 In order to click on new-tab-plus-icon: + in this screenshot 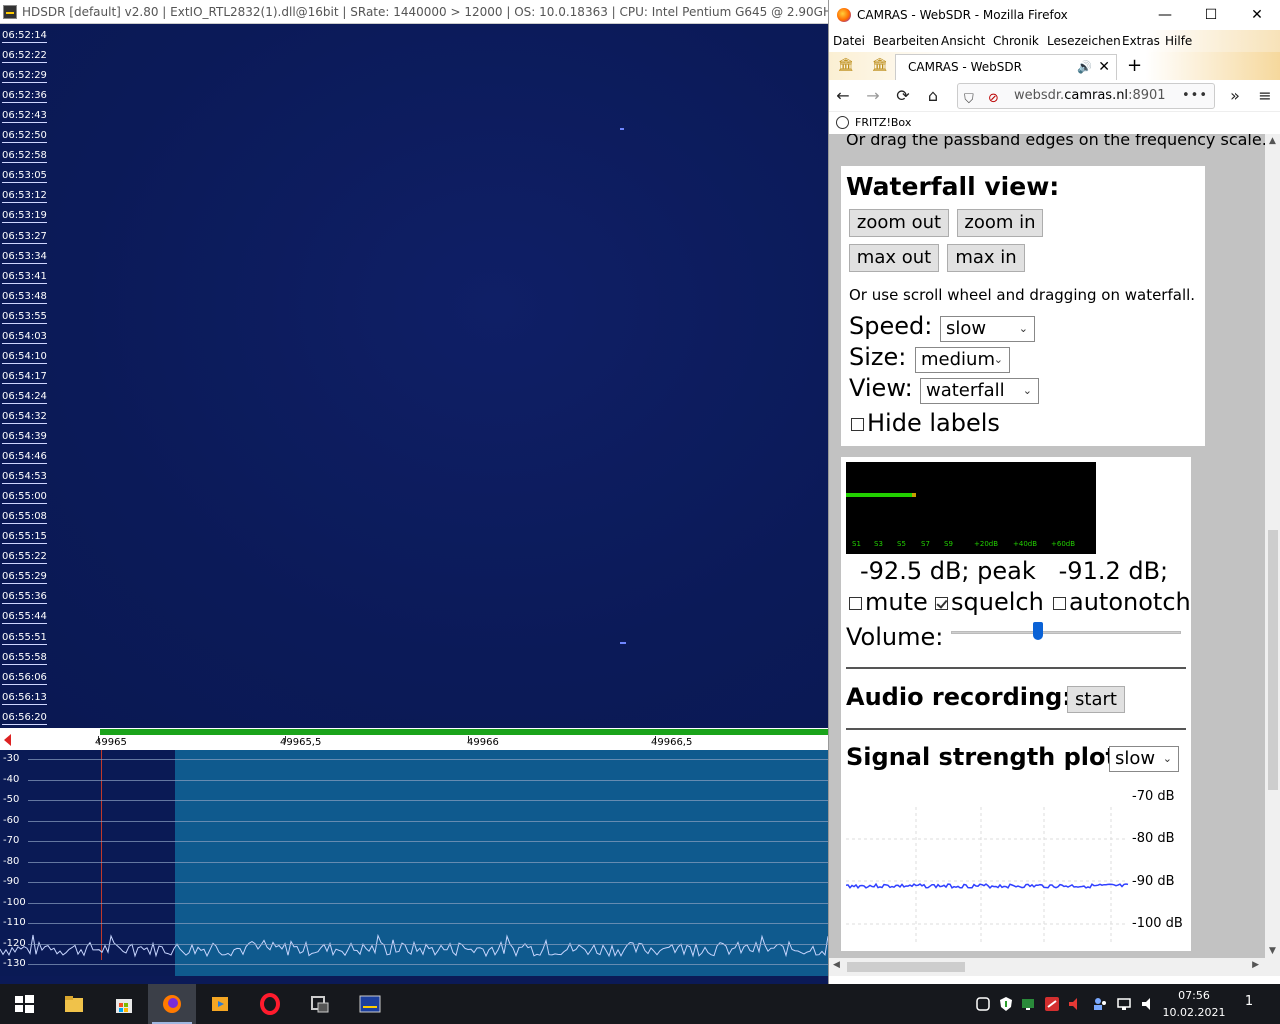, I will do `click(1134, 66)`.